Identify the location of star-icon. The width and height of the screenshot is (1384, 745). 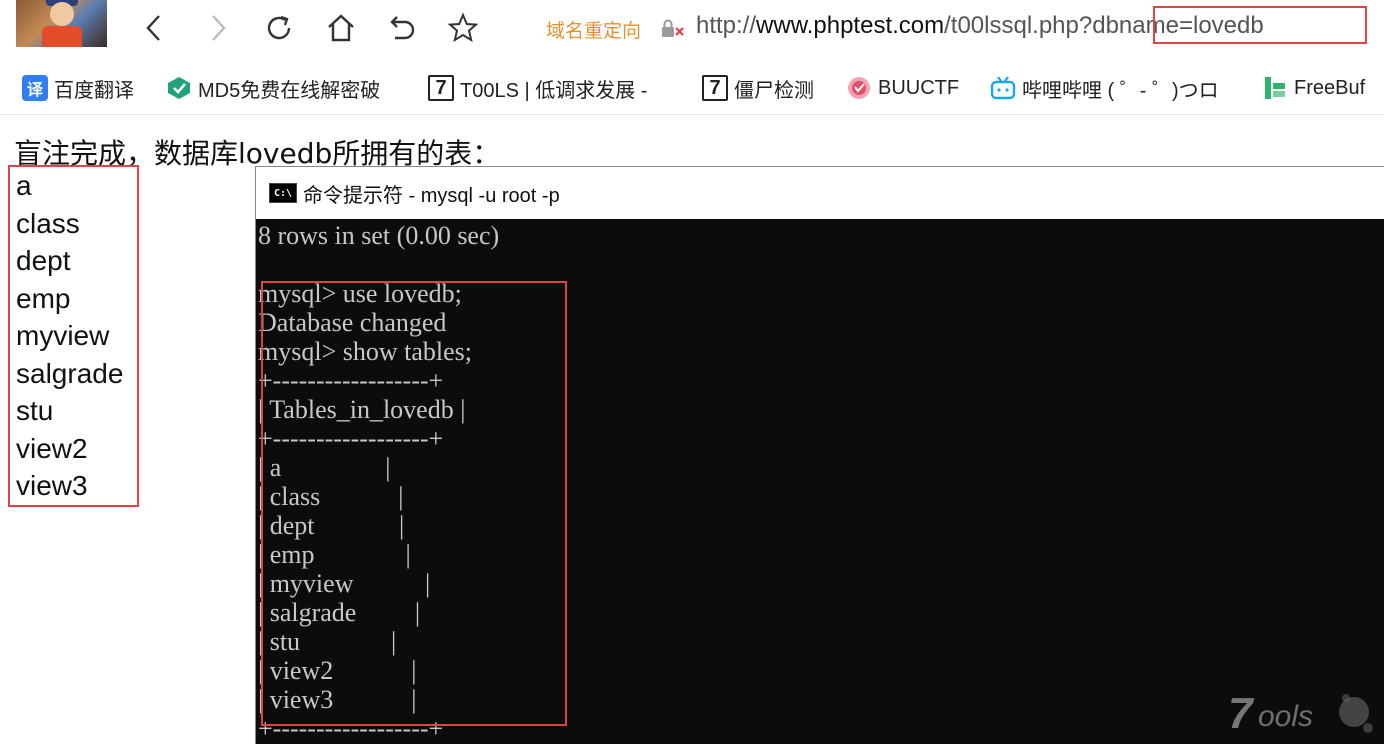
(463, 27).